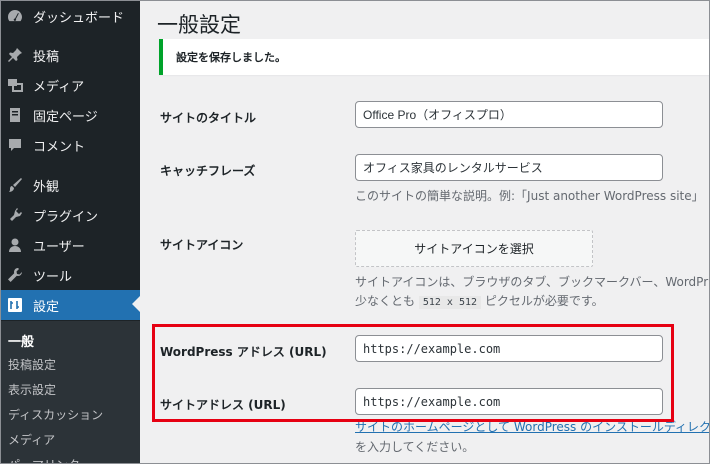 Image resolution: width=710 pixels, height=464 pixels. I want to click on sidebar-item-media: メディア, so click(70, 85).